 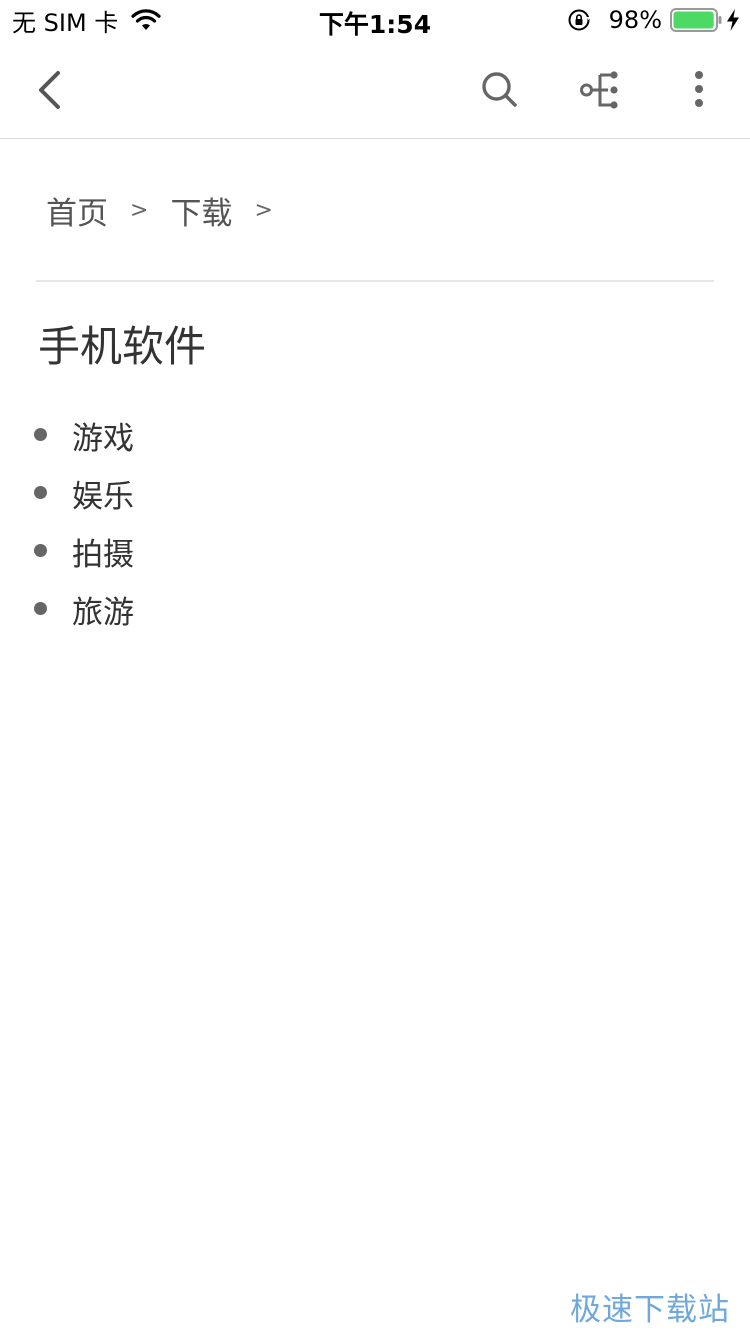 I want to click on back-chevron-icon, so click(x=50, y=90).